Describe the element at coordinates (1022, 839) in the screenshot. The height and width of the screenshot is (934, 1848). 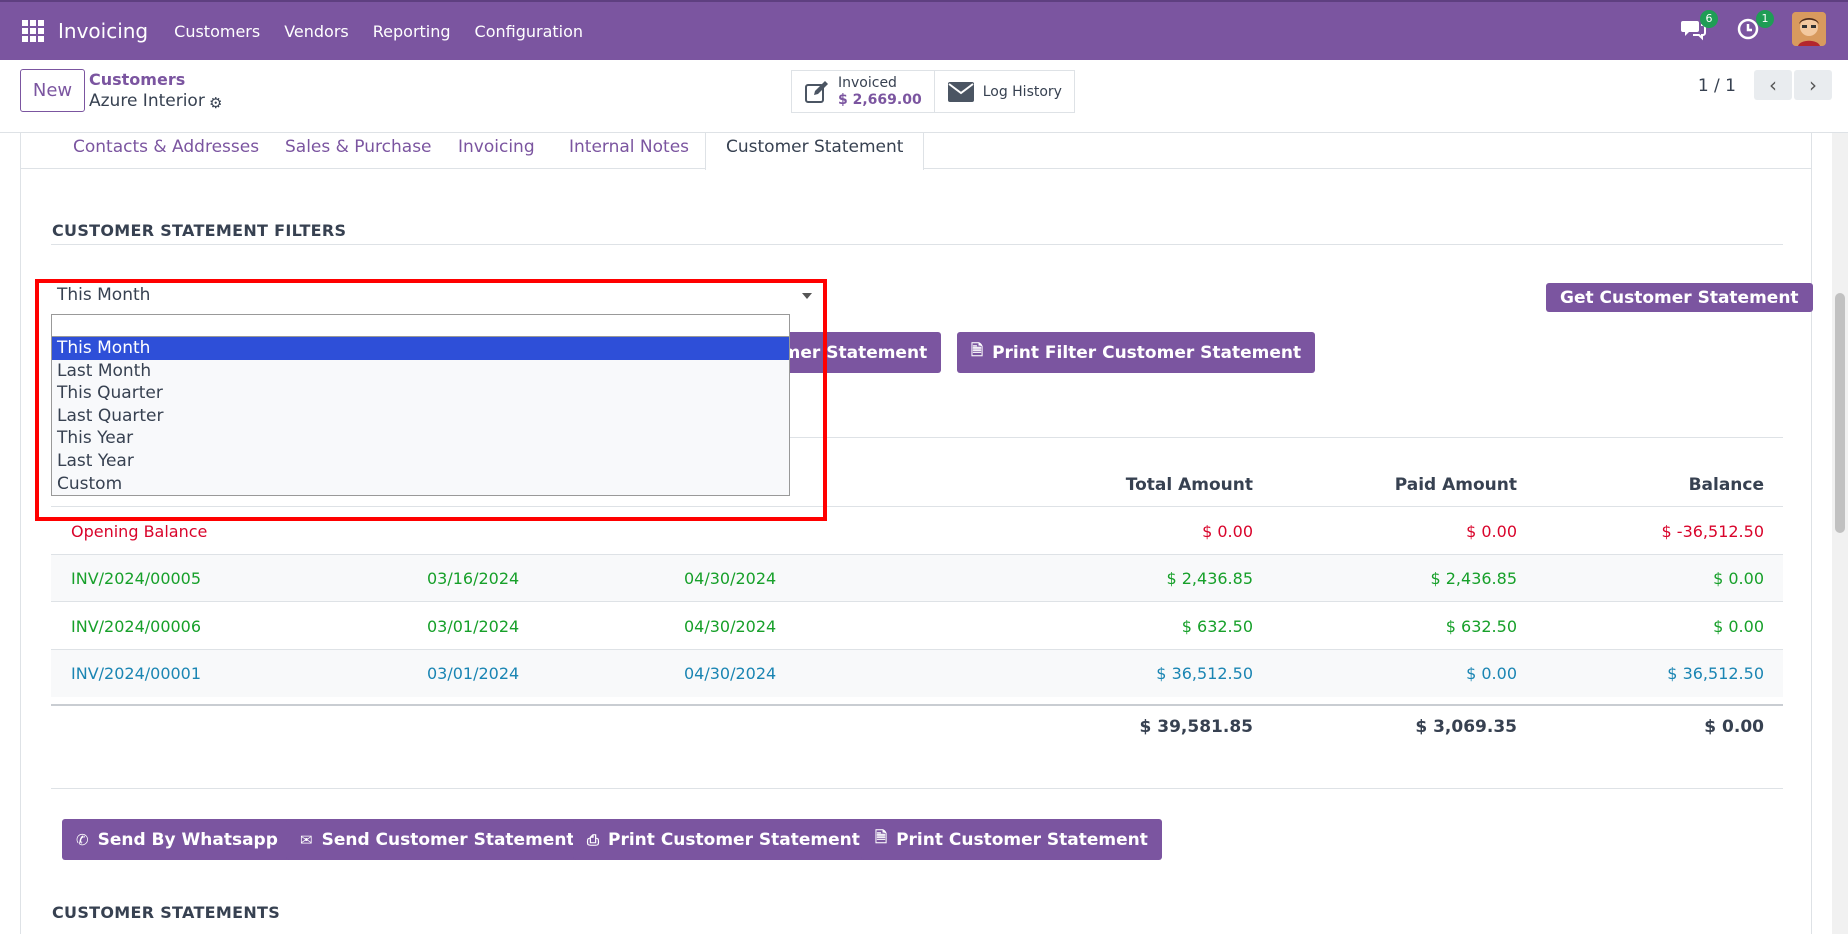
I see `print-customer-statement-excel-label: Print Customer Statement` at that location.